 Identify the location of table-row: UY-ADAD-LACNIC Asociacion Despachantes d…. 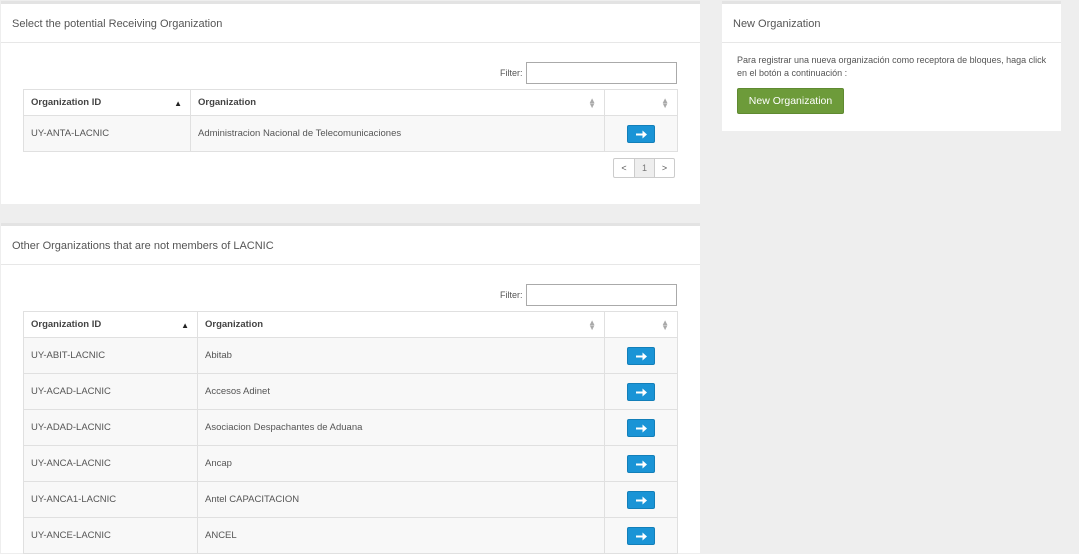
(350, 427).